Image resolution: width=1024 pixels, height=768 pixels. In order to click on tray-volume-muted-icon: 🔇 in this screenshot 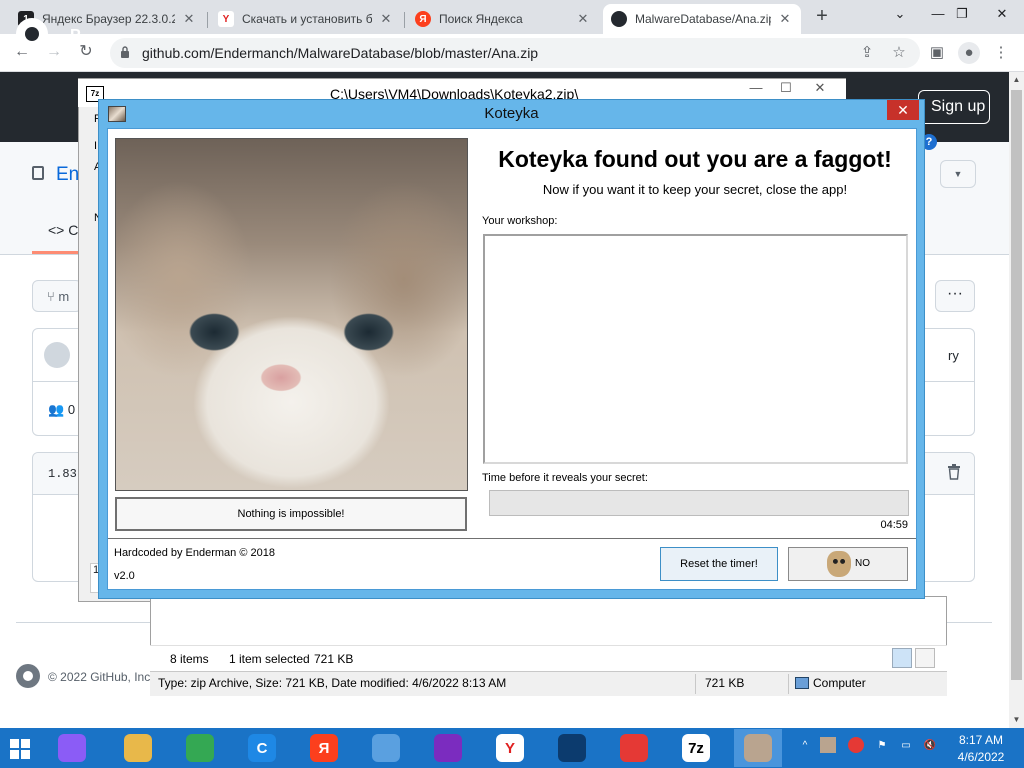, I will do `click(930, 745)`.